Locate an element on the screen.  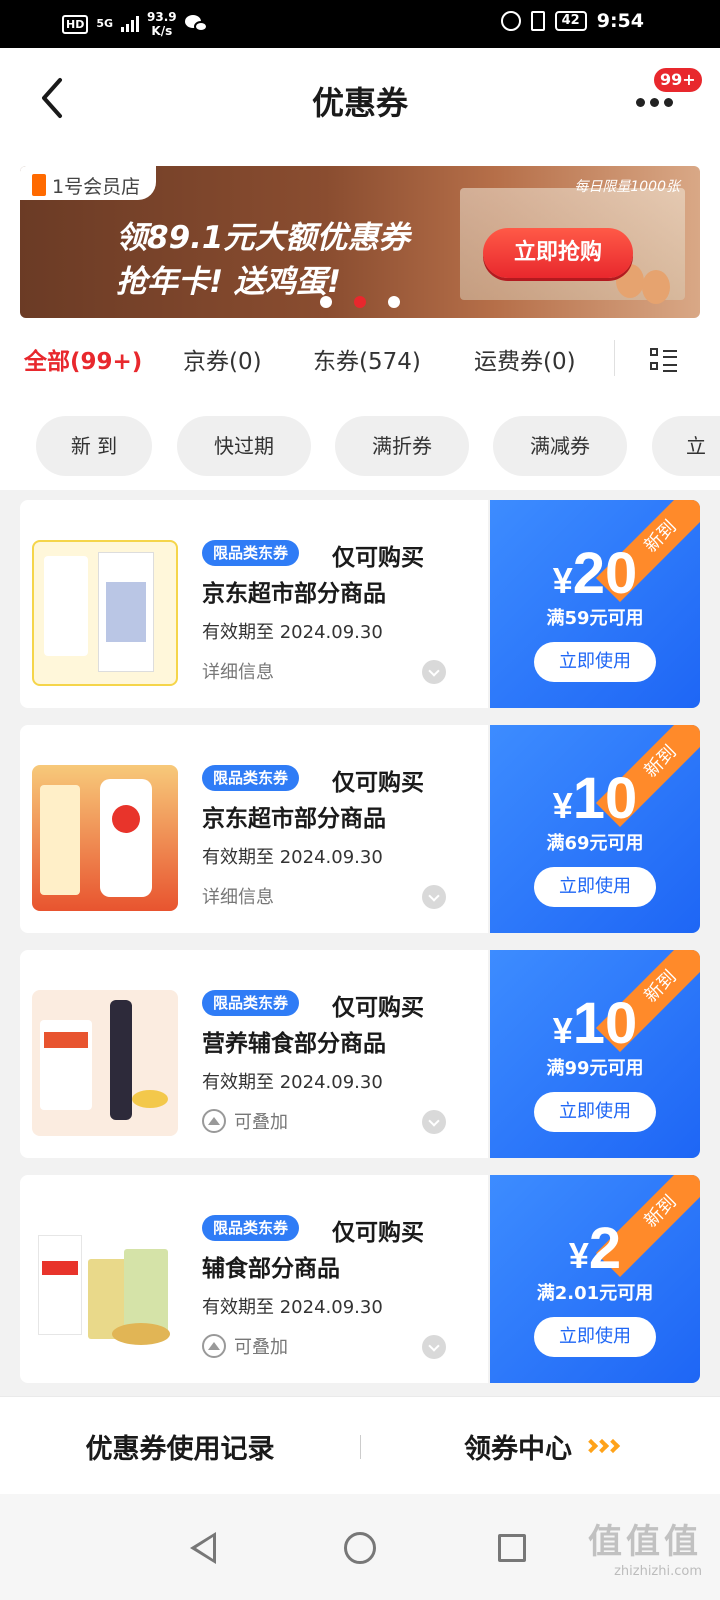
speed-value: 93.9 is located at coordinates (162, 17).